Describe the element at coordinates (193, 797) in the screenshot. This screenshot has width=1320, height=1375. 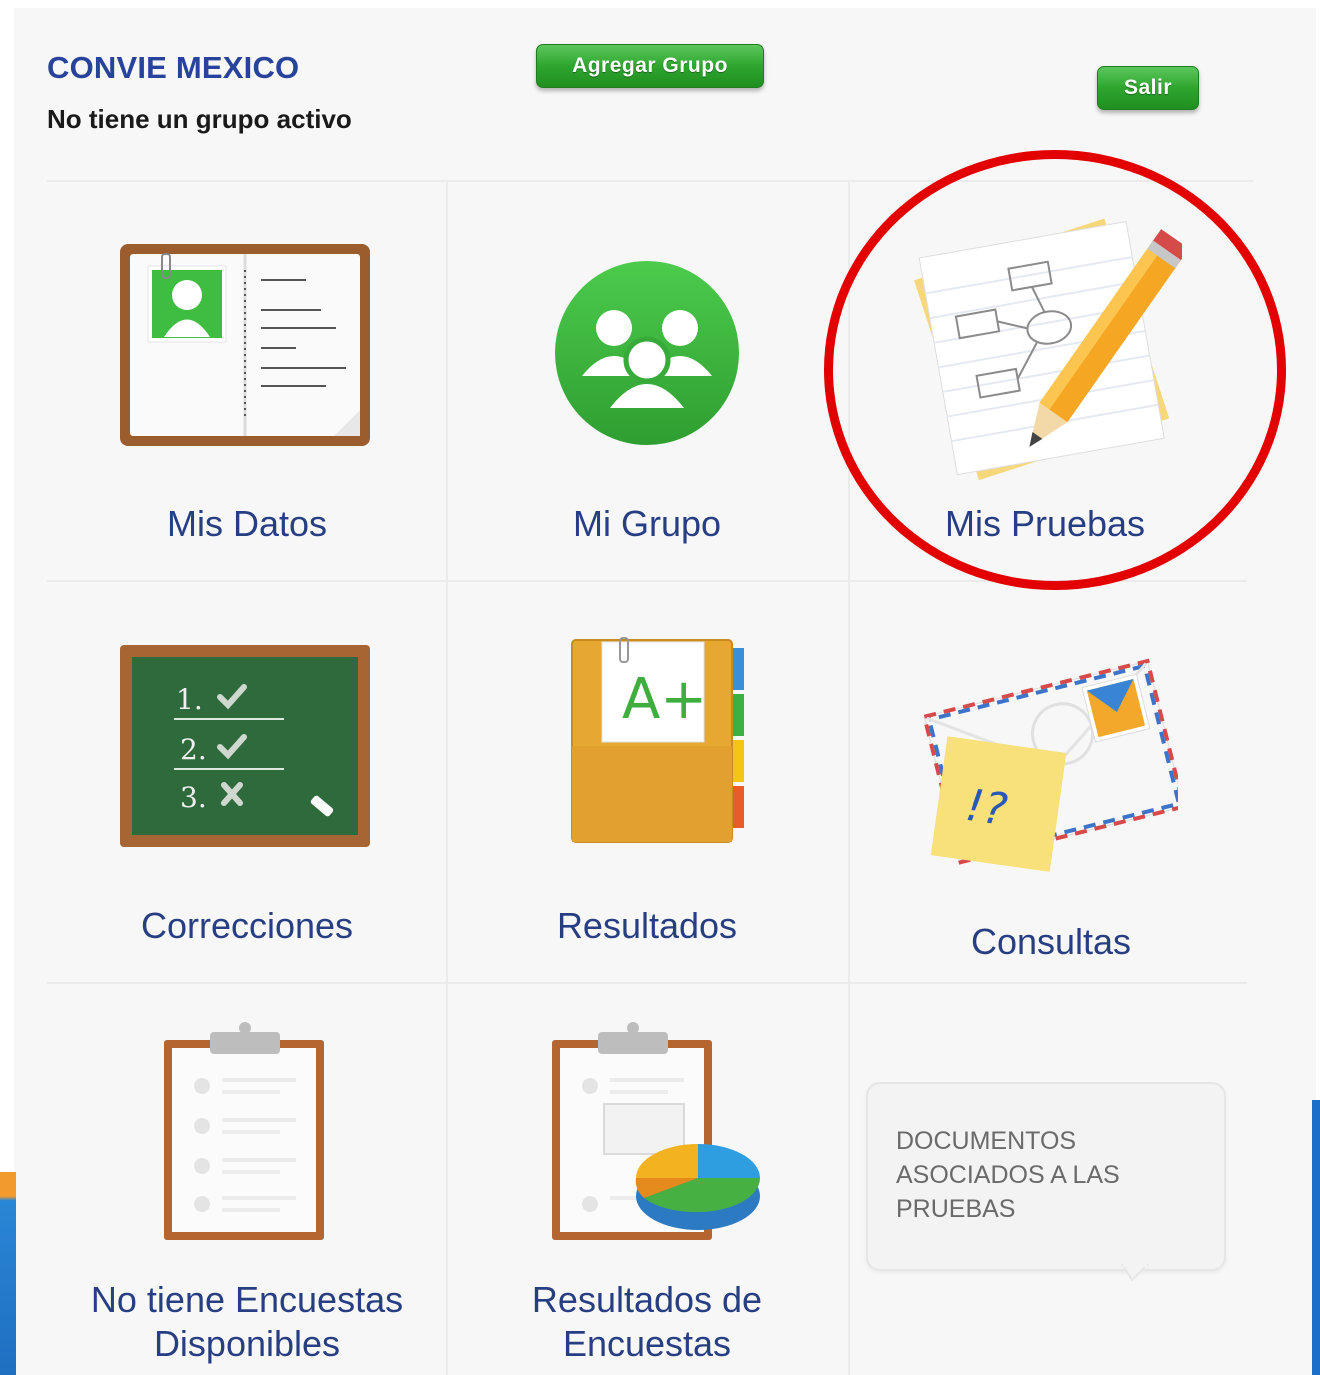
I see `chalk-item-3: 3.` at that location.